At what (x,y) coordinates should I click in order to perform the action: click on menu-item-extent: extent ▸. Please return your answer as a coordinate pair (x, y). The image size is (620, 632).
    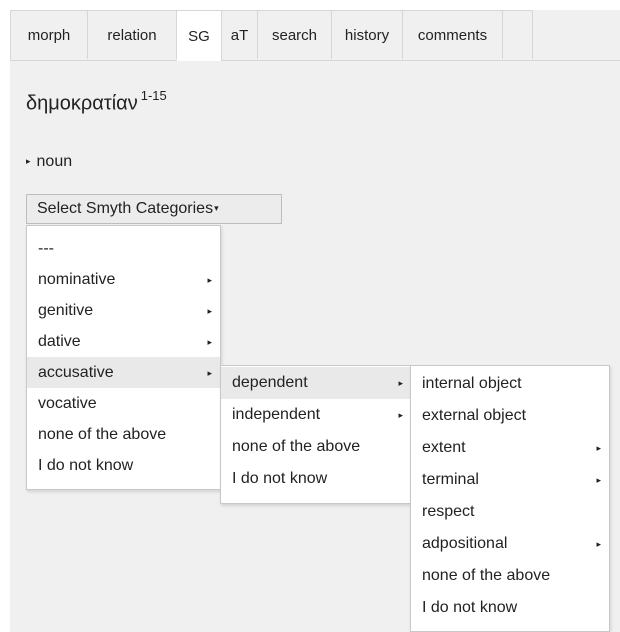
    Looking at the image, I should click on (510, 448).